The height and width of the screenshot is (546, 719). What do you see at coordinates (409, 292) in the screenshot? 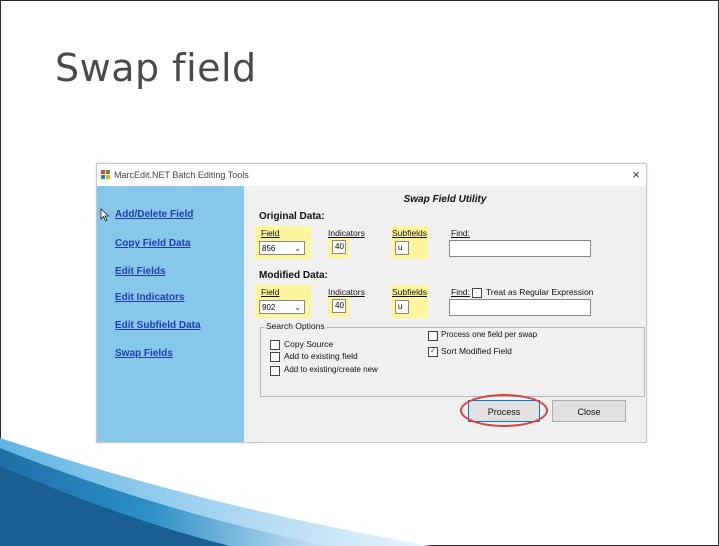
I see `modified-subfields-label: Subfields` at bounding box center [409, 292].